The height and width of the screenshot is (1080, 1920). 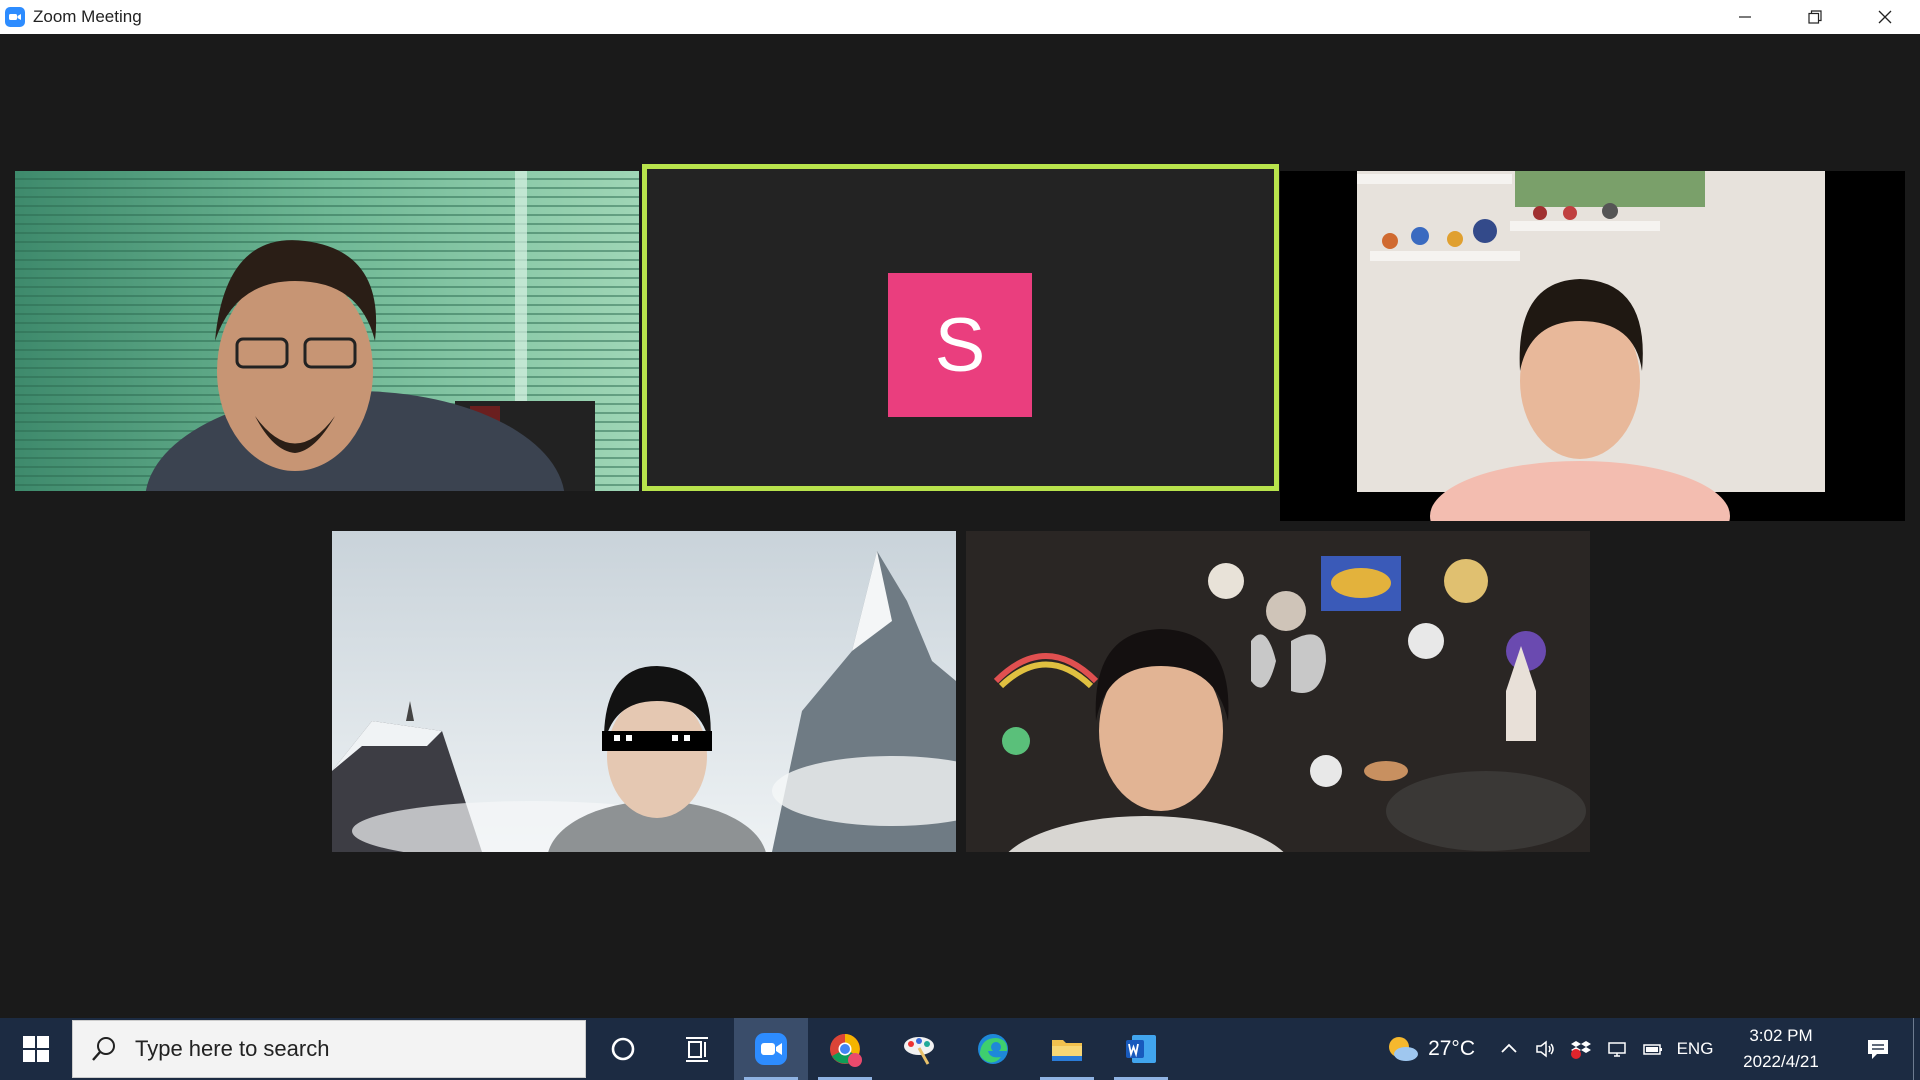 I want to click on search-icon, so click(x=103, y=1049).